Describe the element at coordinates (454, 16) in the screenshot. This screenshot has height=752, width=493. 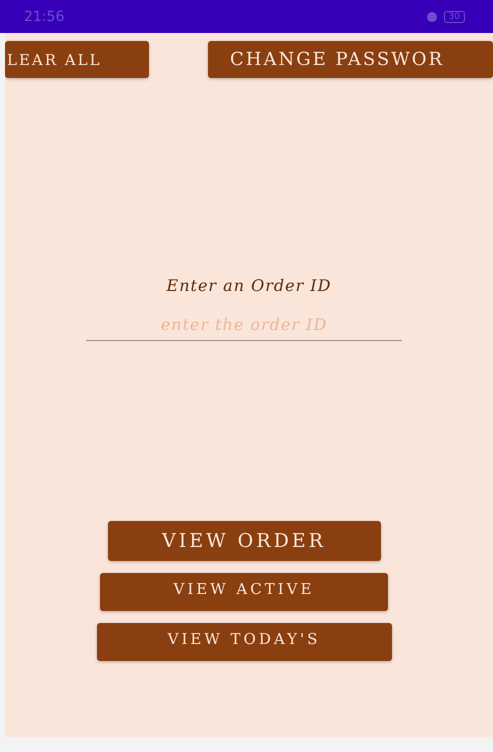
I see `battery-icon: 30` at that location.